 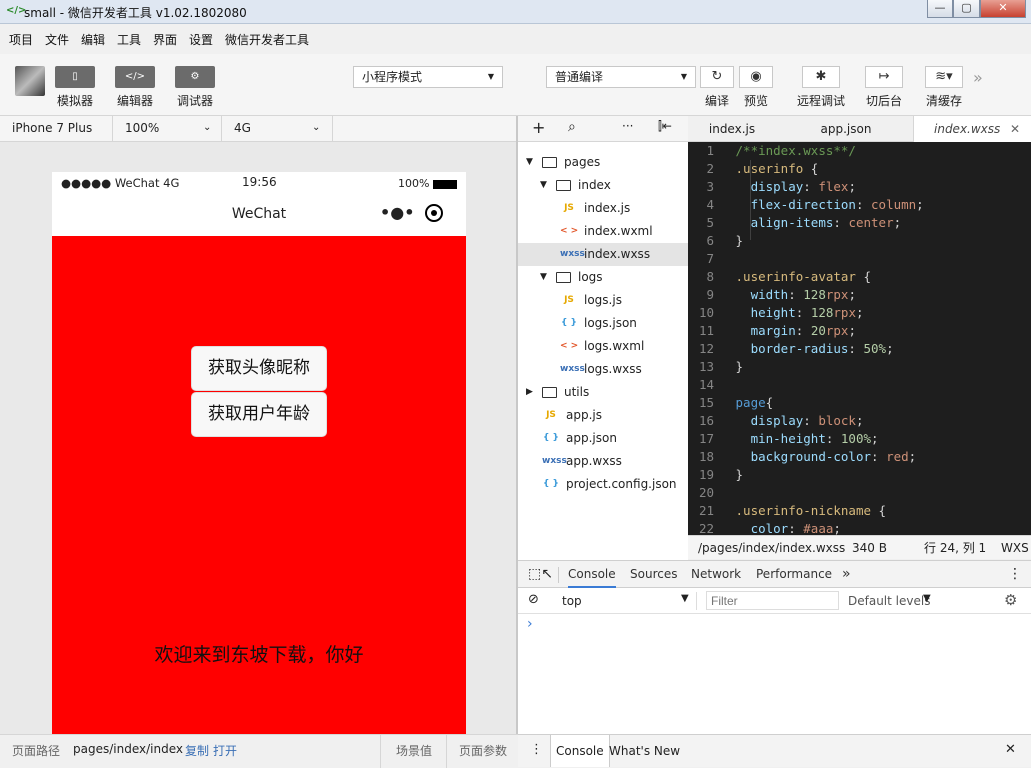 I want to click on cursor-position: 行 24, 列 1, so click(x=955, y=548).